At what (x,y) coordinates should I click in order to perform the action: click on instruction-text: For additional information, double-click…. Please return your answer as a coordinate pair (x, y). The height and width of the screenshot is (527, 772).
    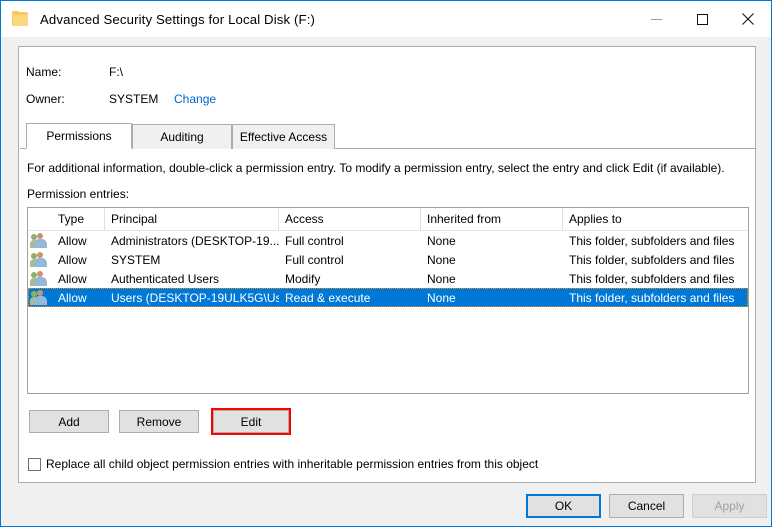
    Looking at the image, I should click on (376, 168).